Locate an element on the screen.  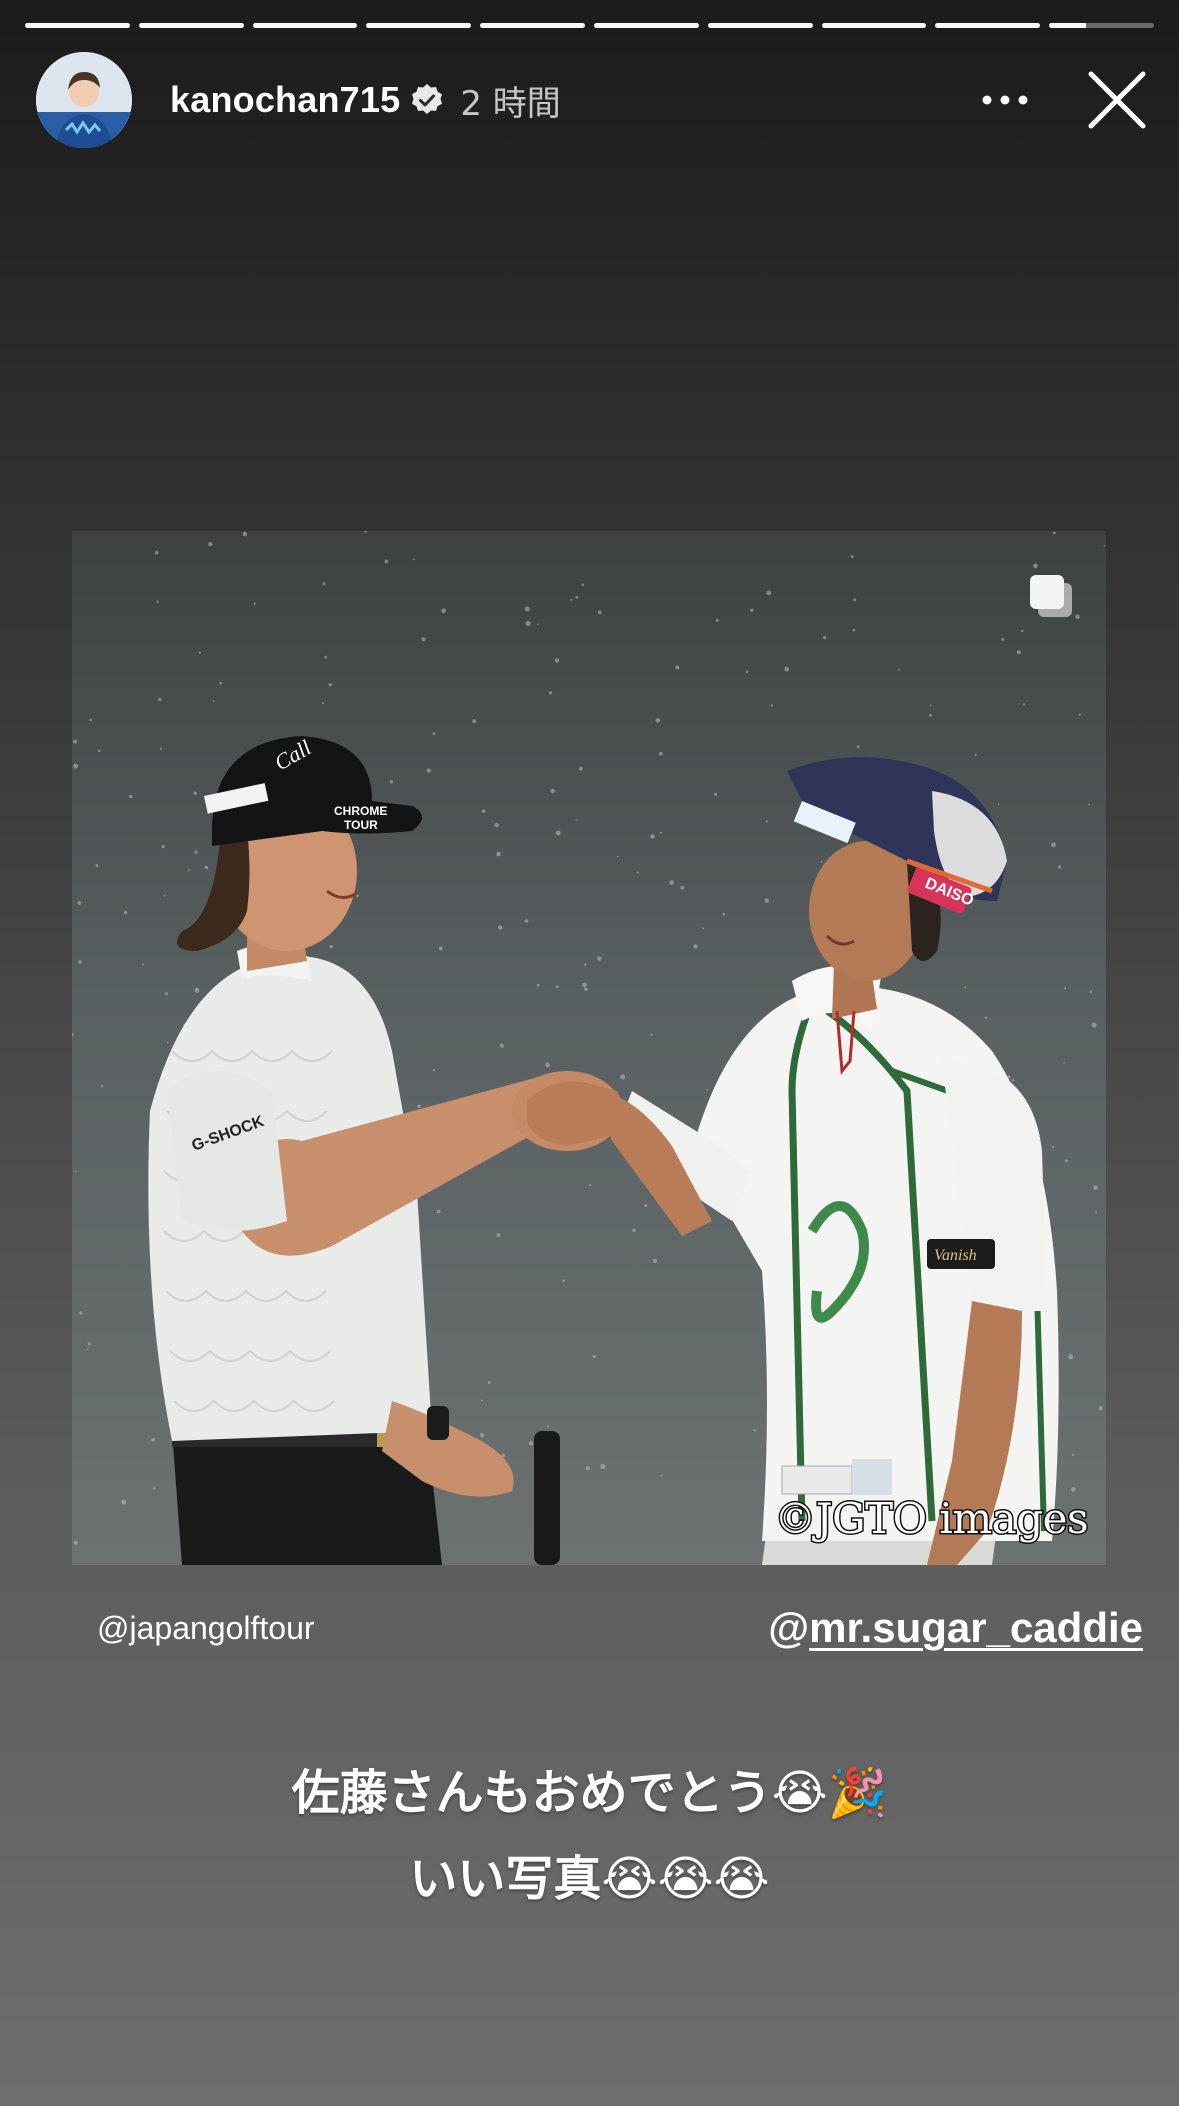
mention-at-sign: @ is located at coordinates (789, 1627).